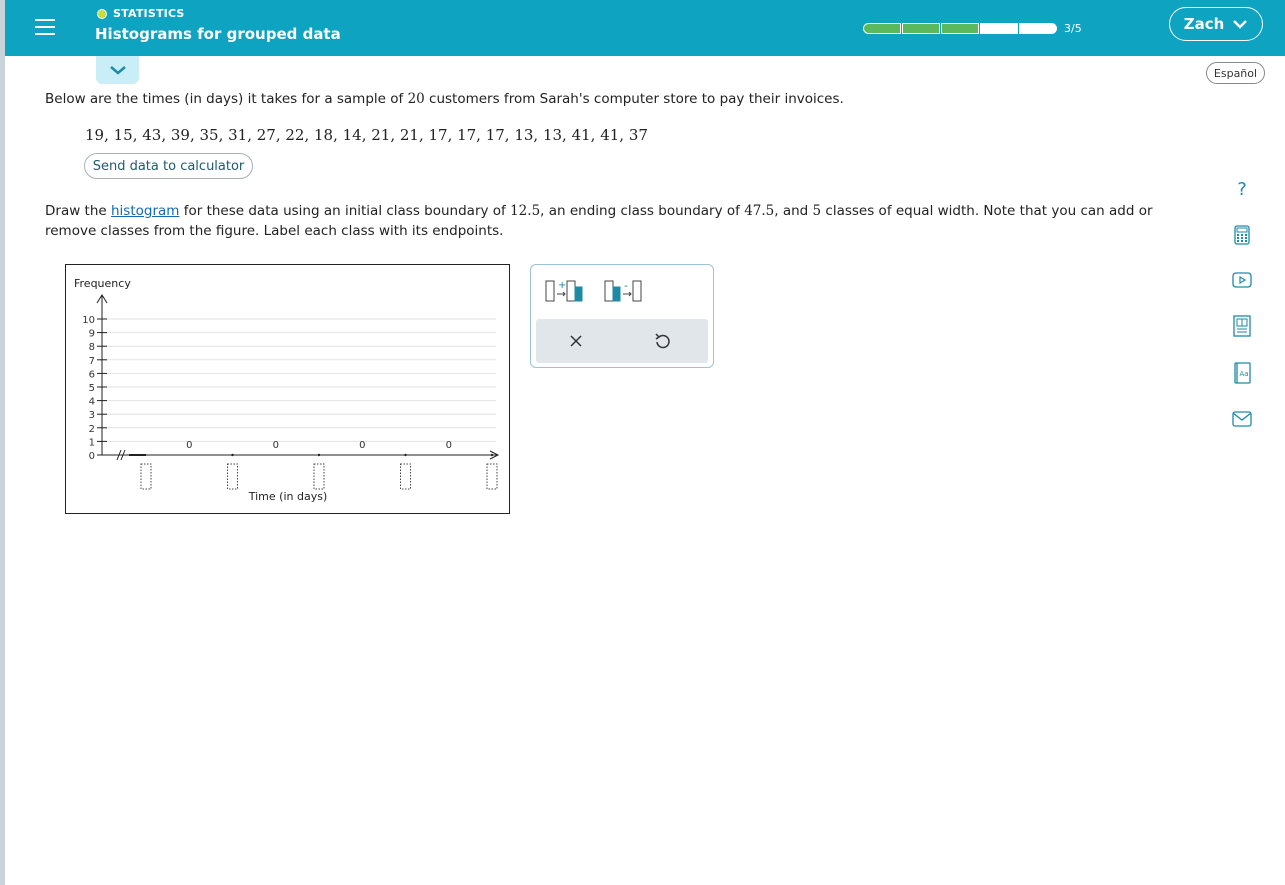 The height and width of the screenshot is (885, 1285). Describe the element at coordinates (92, 402) in the screenshot. I see `y-tick-label: 4` at that location.